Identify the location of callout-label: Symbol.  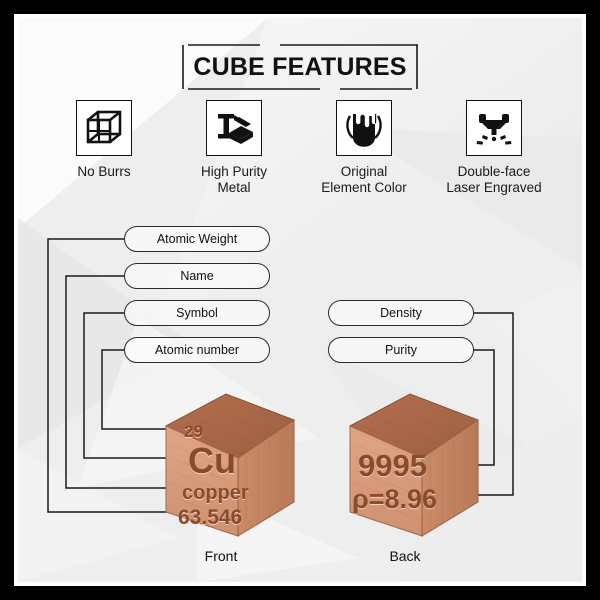
(197, 313).